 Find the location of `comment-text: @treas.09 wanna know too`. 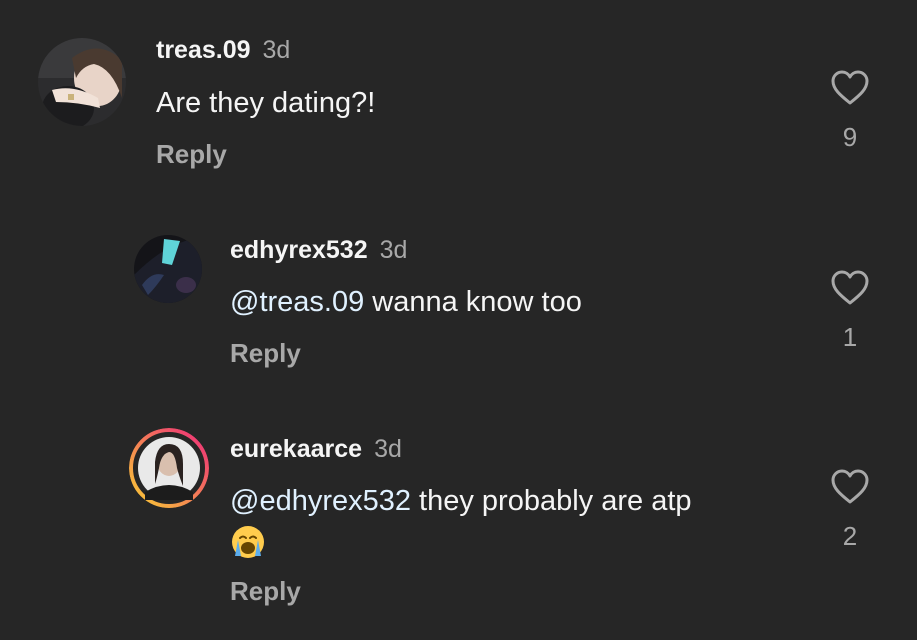

comment-text: @treas.09 wanna know too is located at coordinates (406, 302).